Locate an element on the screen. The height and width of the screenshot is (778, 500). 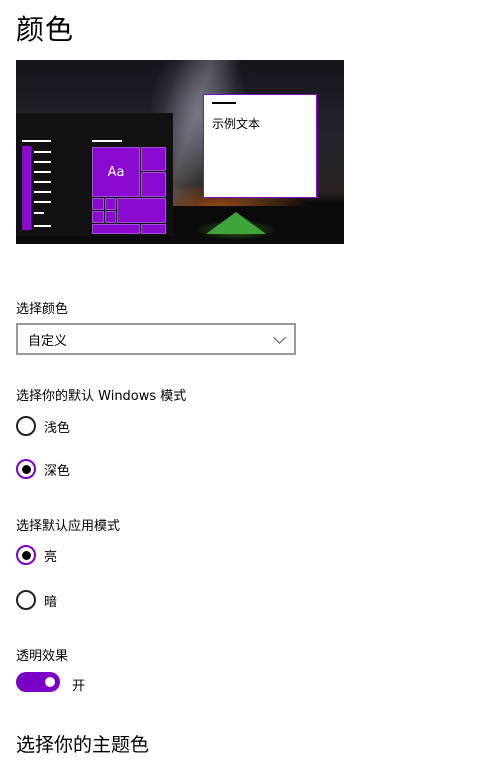
app-mode-label: 选择默认应用模式 is located at coordinates (68, 526).